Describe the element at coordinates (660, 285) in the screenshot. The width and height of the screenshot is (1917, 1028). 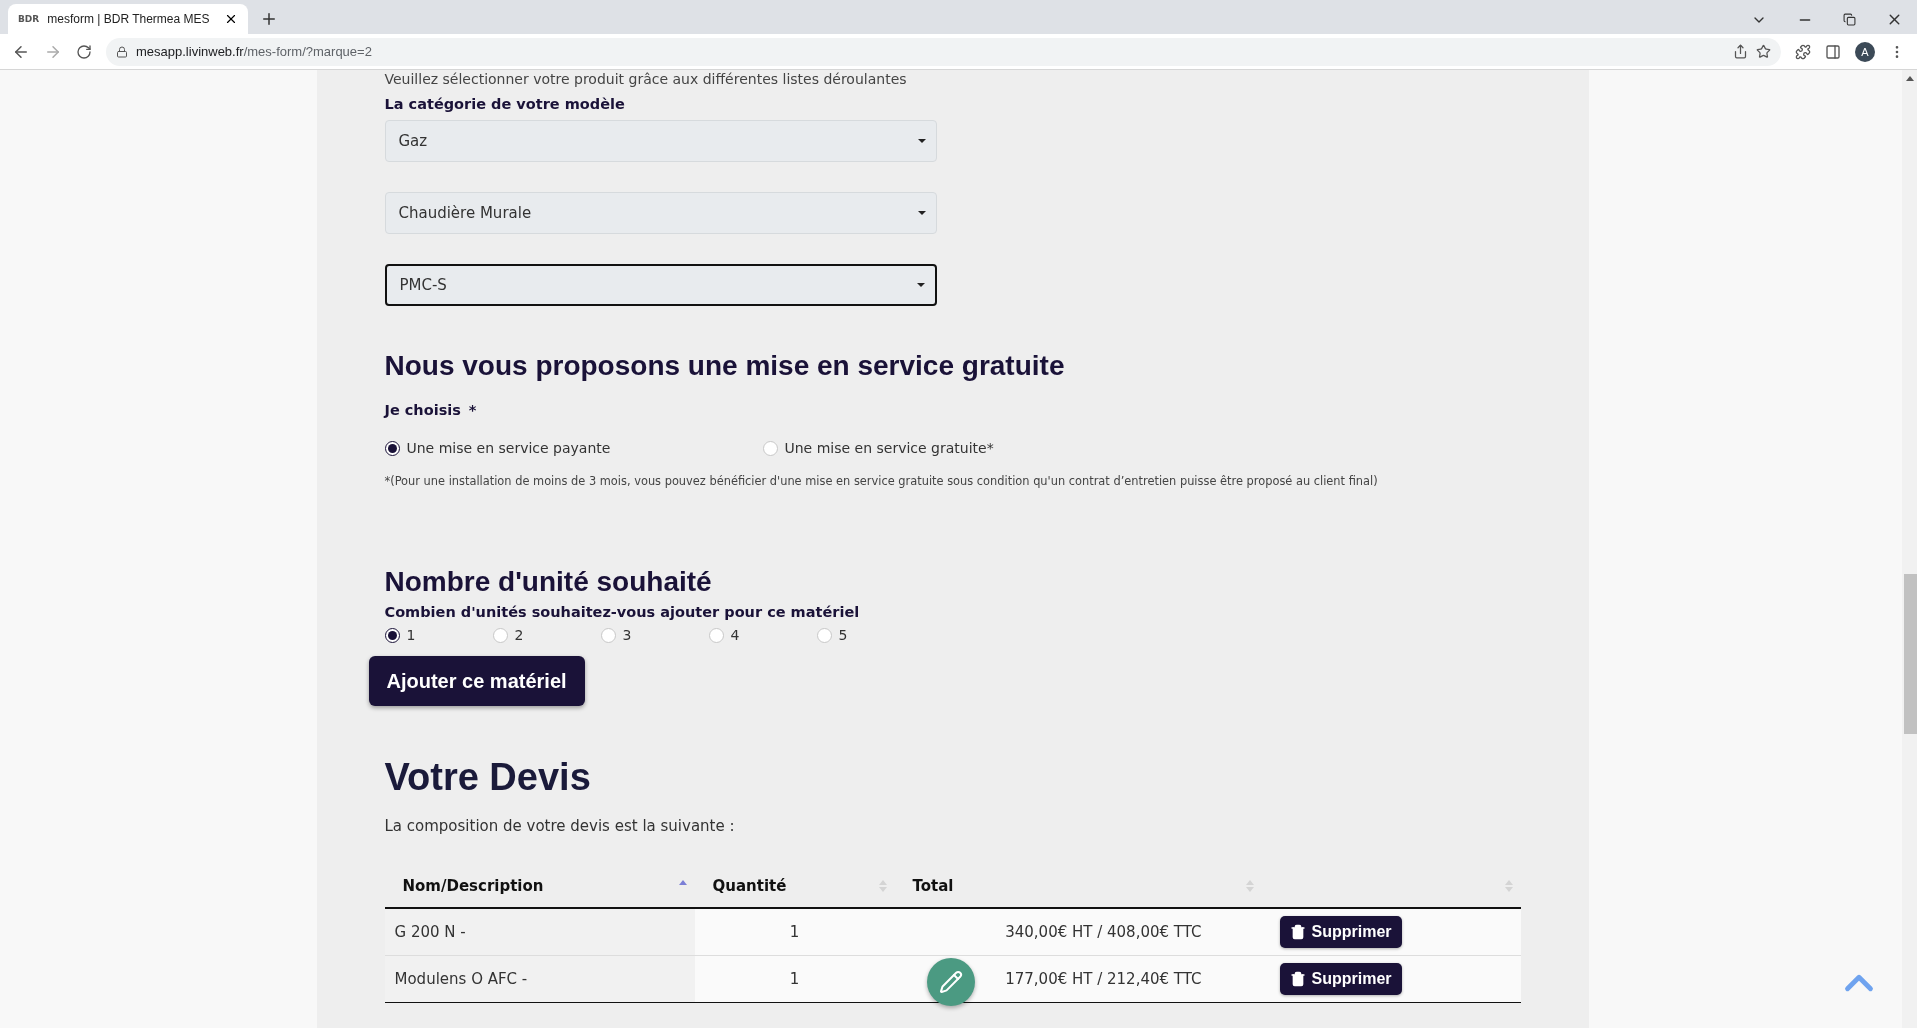
I see `dropdown: PMC-S` at that location.